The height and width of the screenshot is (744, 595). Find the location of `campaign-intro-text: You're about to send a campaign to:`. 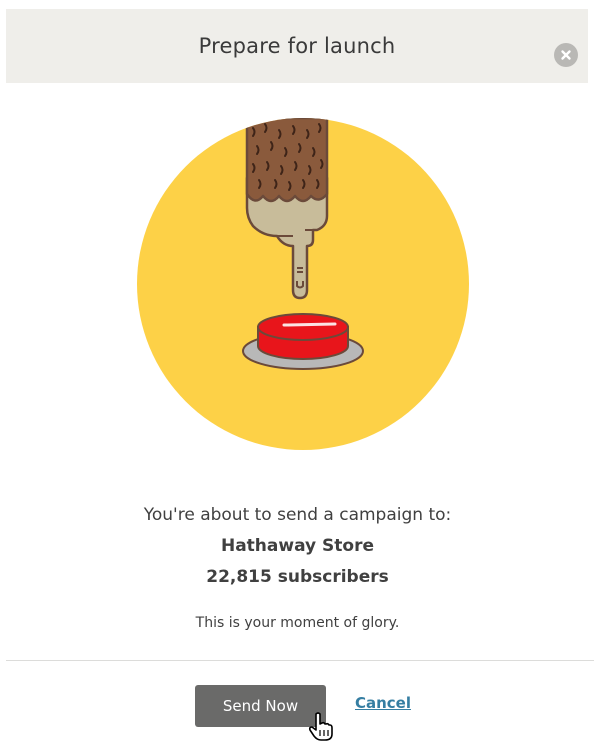

campaign-intro-text: You're about to send a campaign to: is located at coordinates (297, 515).